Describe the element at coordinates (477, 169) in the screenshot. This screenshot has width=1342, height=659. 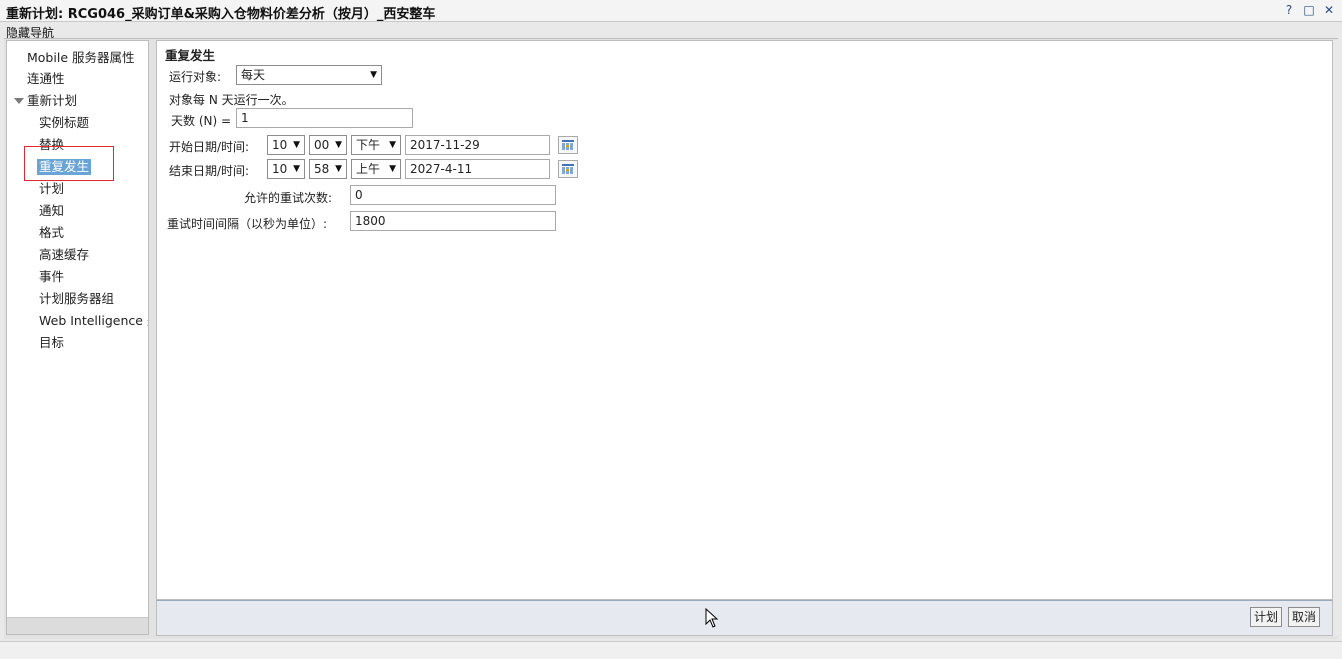
I see `end-date-input: 2027-4-11` at that location.